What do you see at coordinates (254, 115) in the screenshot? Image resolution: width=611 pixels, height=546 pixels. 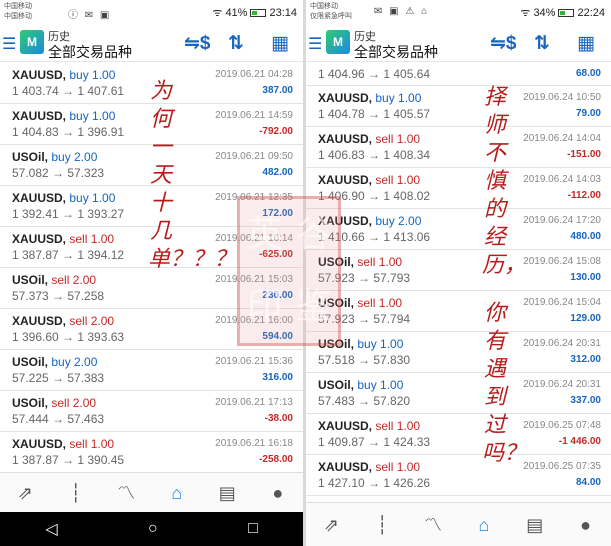 I see `trade-date: 2019.06.21 14:59` at bounding box center [254, 115].